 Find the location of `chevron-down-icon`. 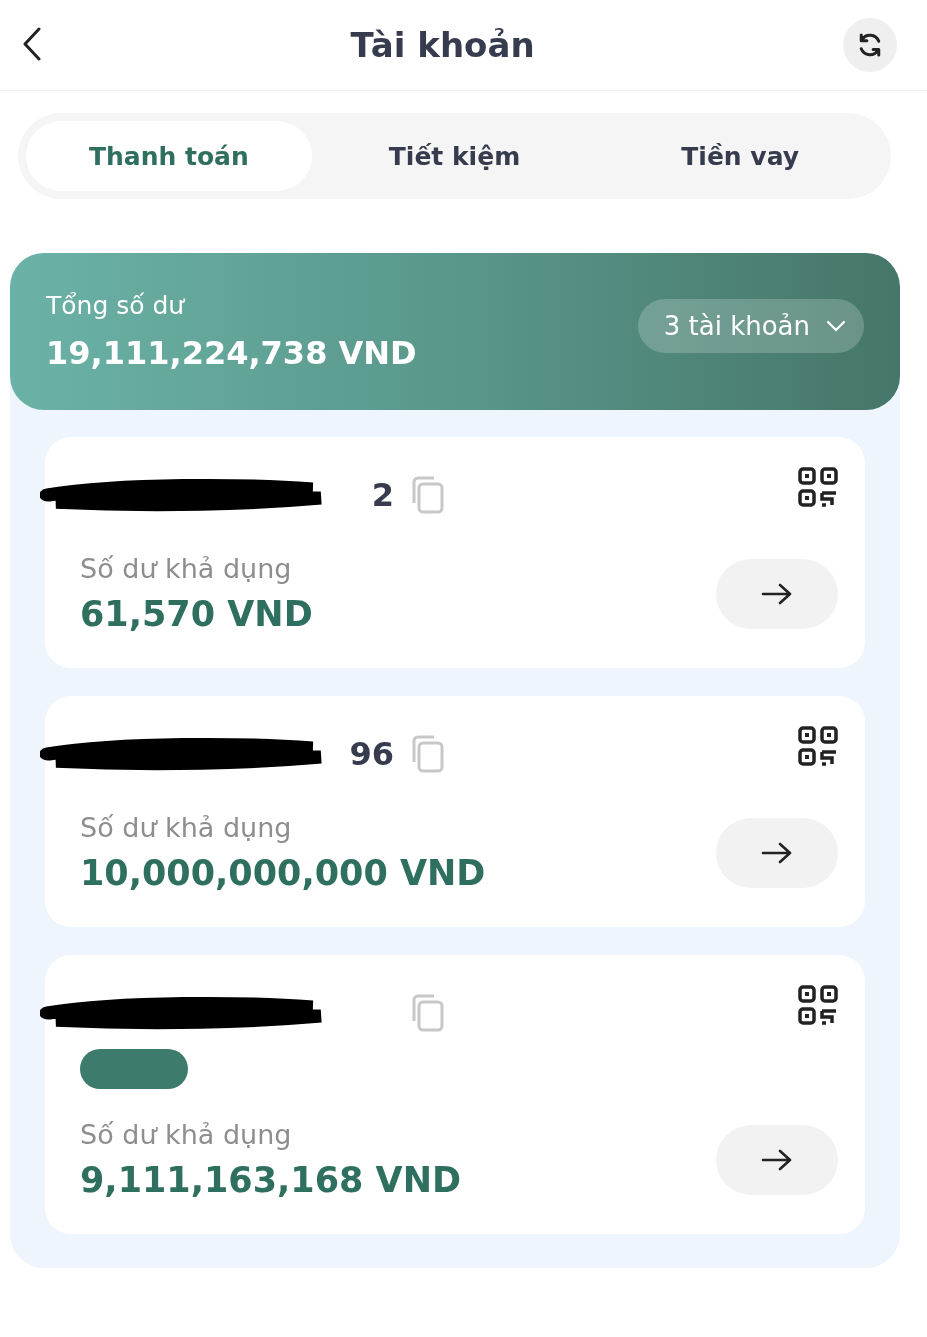

chevron-down-icon is located at coordinates (836, 325).